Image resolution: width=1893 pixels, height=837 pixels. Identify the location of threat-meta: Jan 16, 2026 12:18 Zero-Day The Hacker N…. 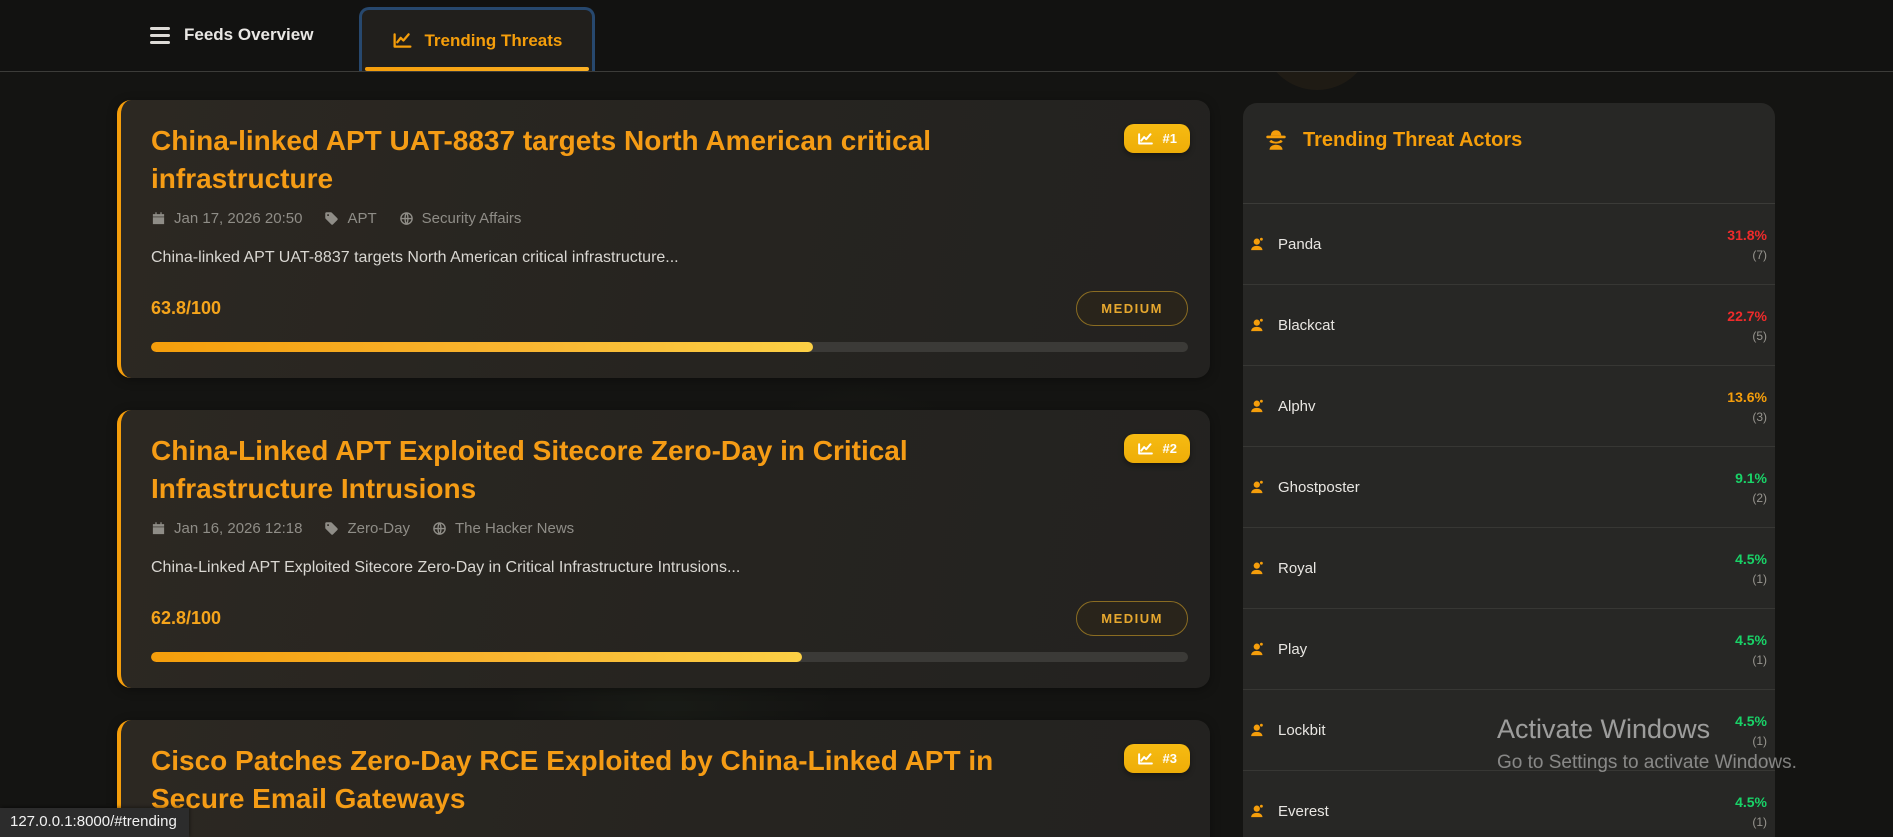
(669, 528).